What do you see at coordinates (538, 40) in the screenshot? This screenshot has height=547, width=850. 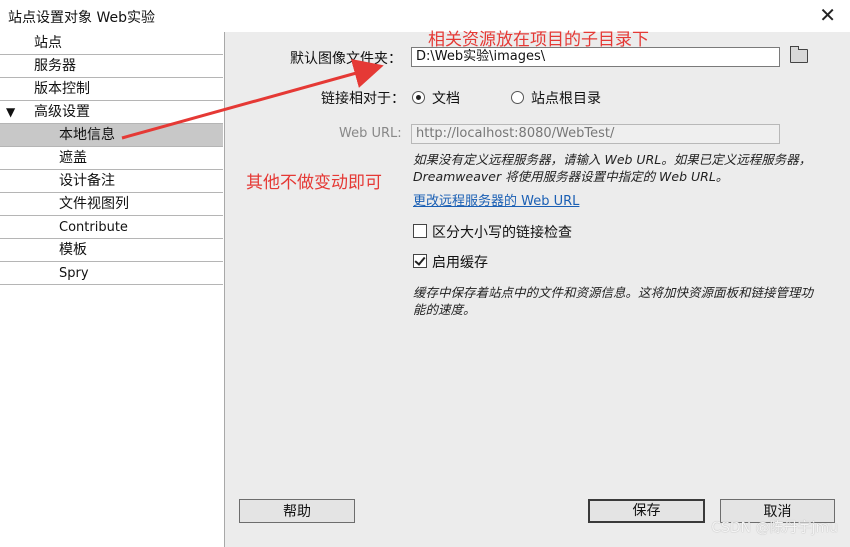 I see `annotation-top: 相关资源放在项目的子目录下` at bounding box center [538, 40].